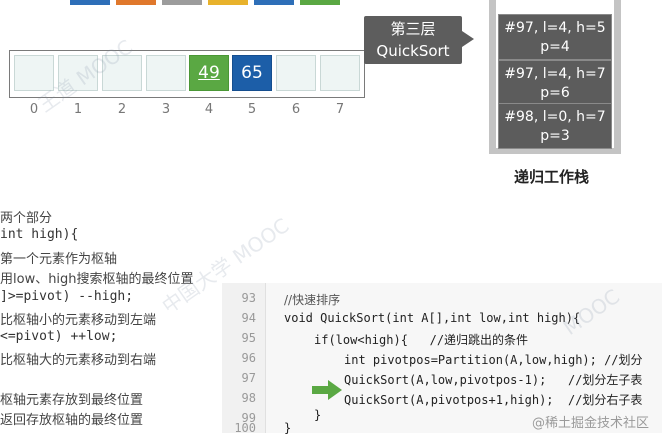 This screenshot has height=435, width=662. I want to click on stack-title: 递归工作栈, so click(552, 177).